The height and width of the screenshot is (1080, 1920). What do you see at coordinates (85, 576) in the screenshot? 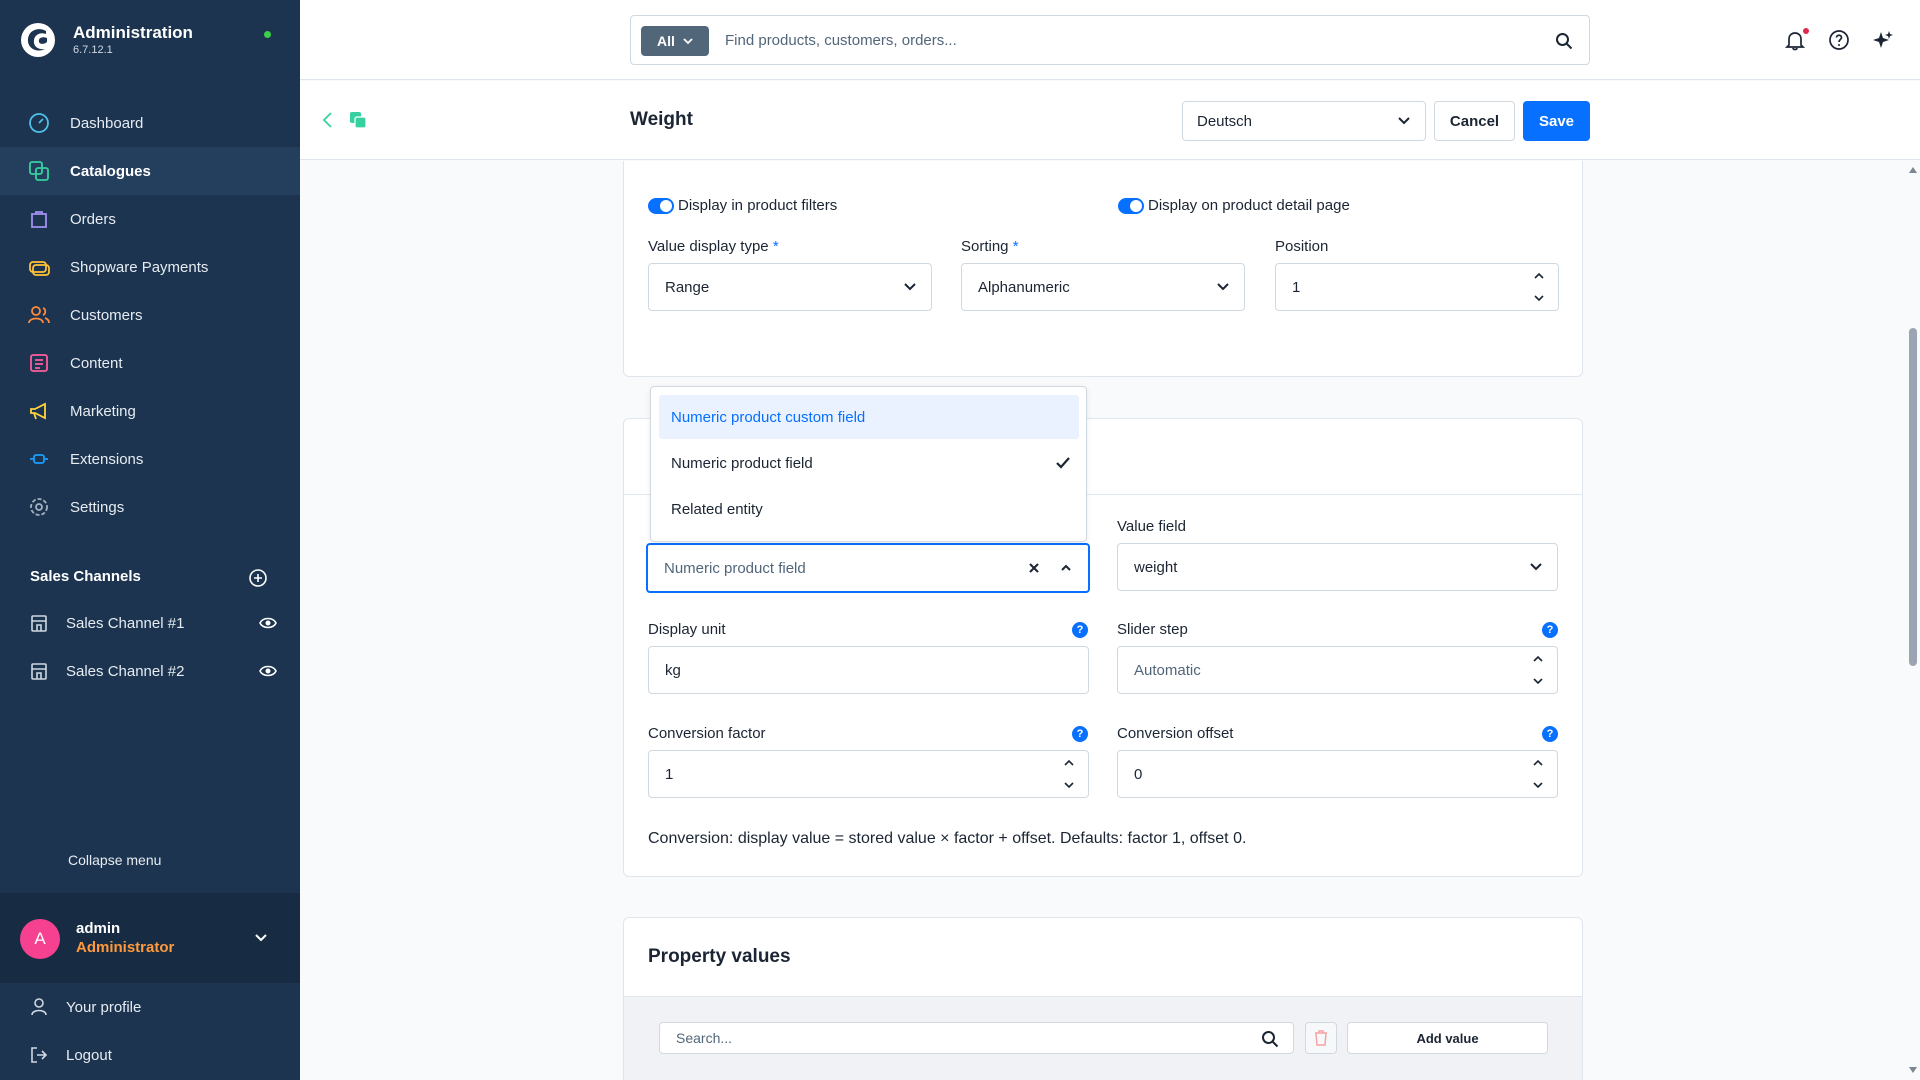
I see `sales-channels-title: Sales Channels` at bounding box center [85, 576].